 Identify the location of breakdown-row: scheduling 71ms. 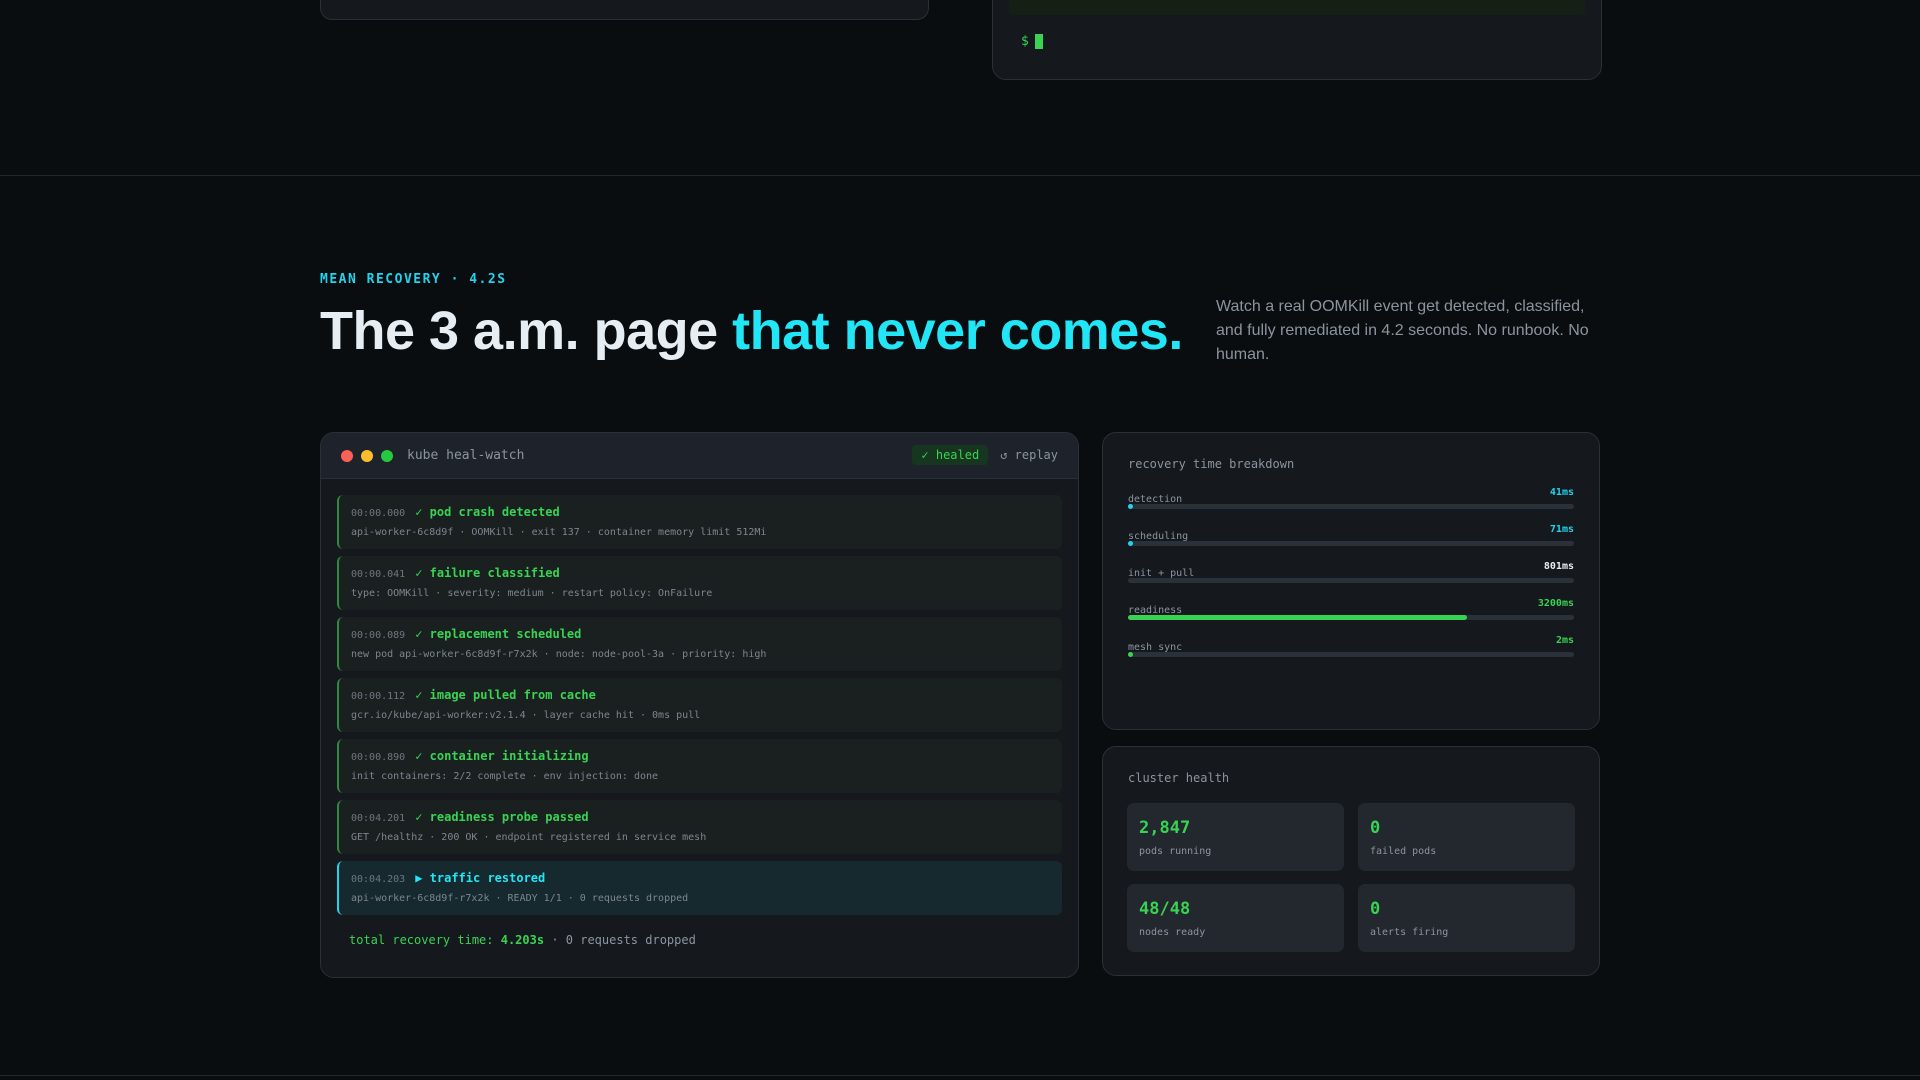
(1351, 535).